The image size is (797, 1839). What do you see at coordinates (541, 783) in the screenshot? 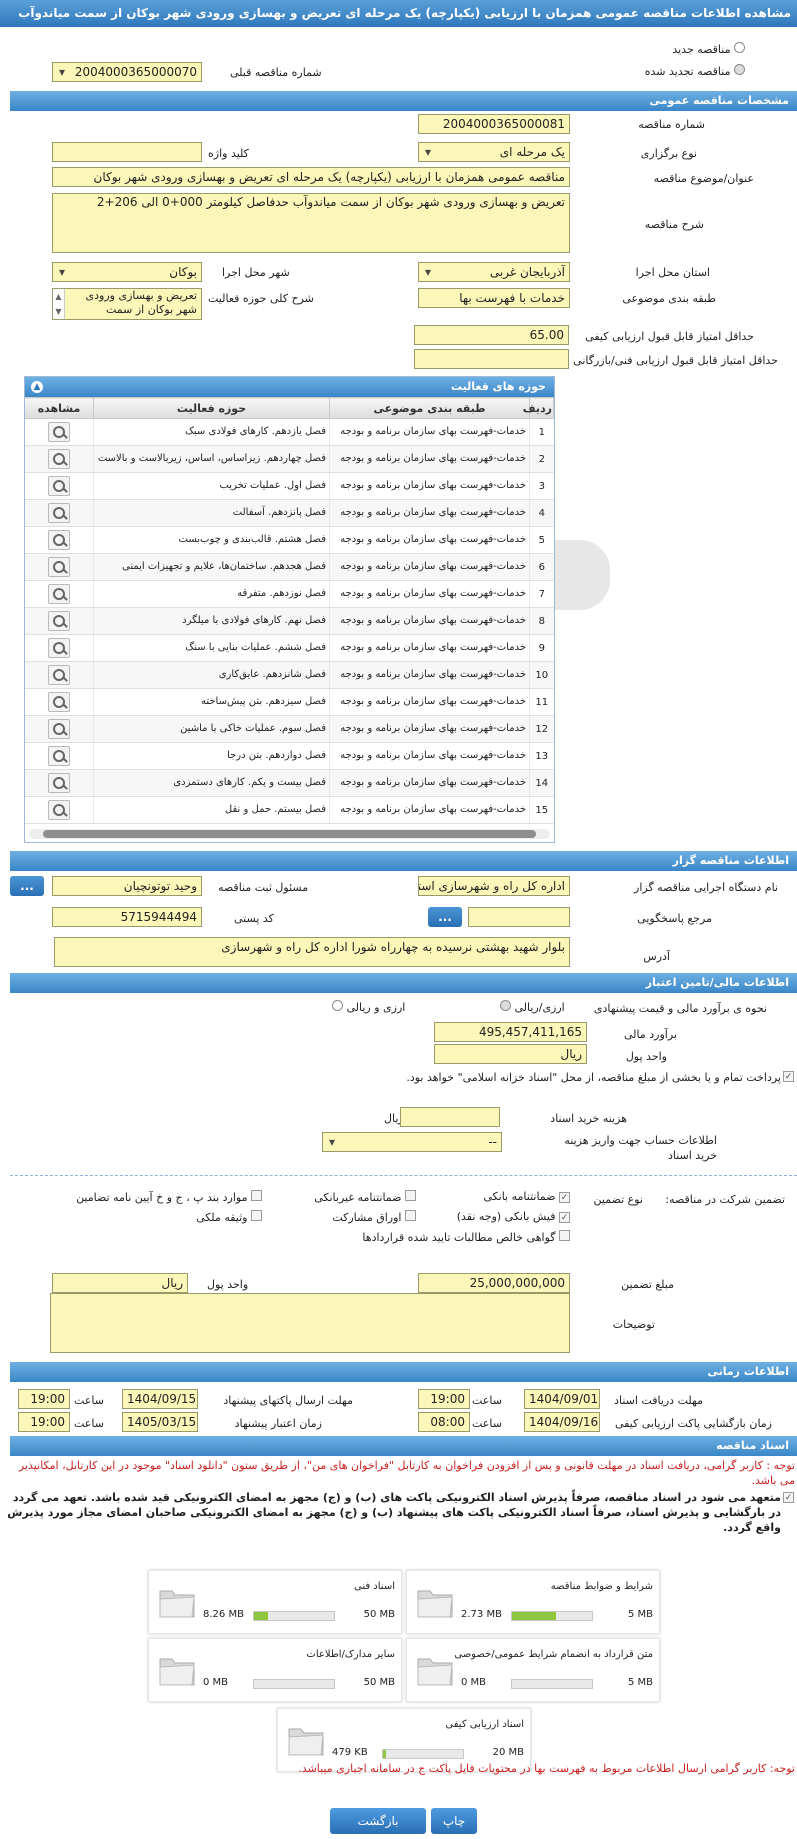
I see `row-number: 14` at bounding box center [541, 783].